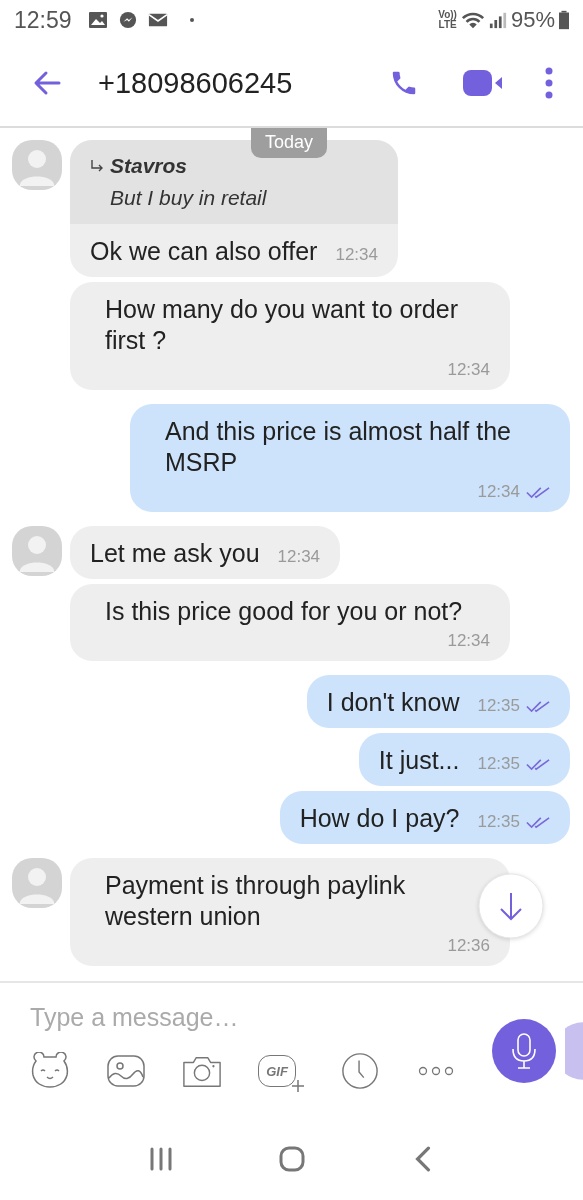 The width and height of the screenshot is (583, 1200). Describe the element at coordinates (549, 83) in the screenshot. I see `more-options-icon` at that location.